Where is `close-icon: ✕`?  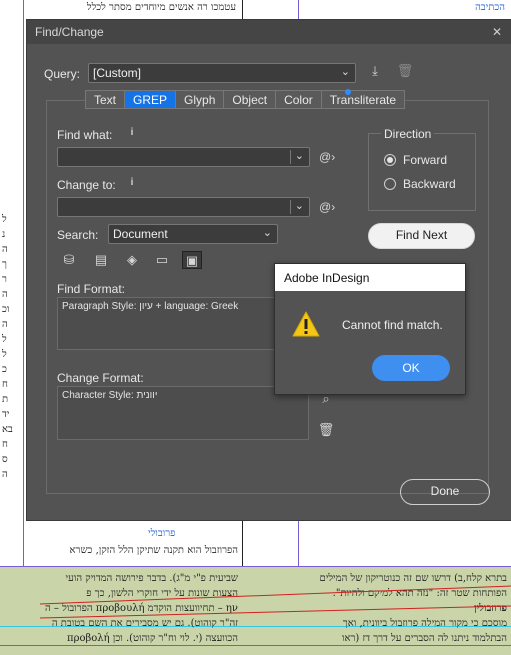 close-icon: ✕ is located at coordinates (497, 32).